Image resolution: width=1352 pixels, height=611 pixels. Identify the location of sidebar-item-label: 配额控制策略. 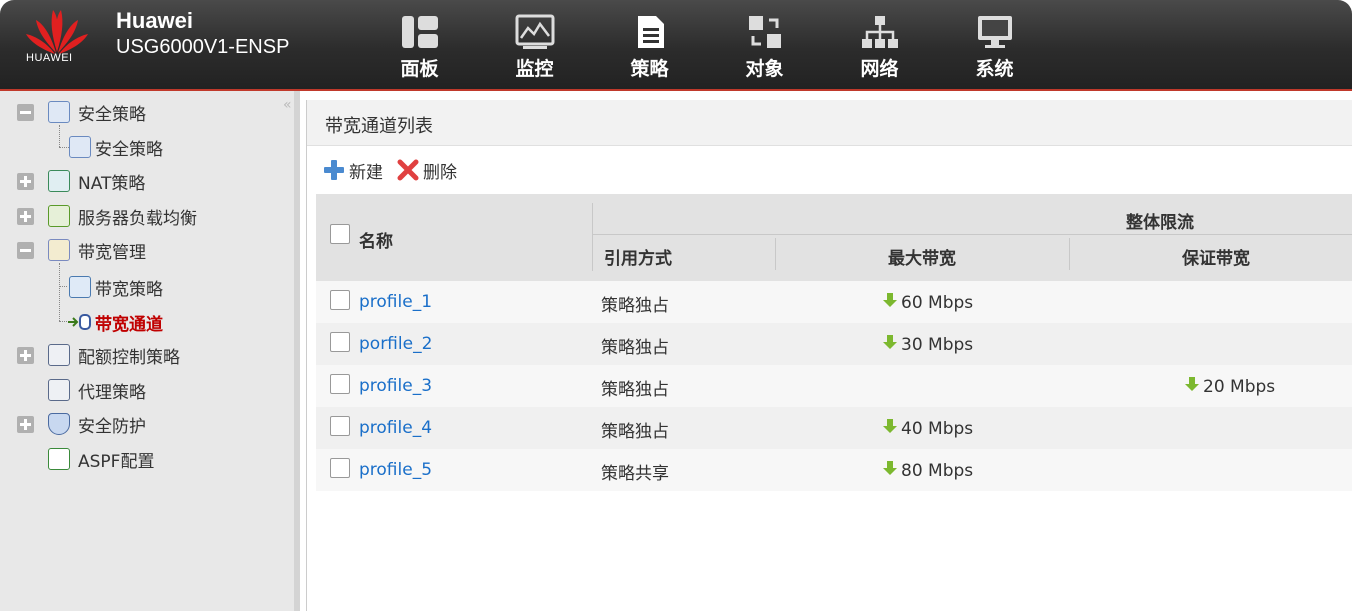
(129, 357).